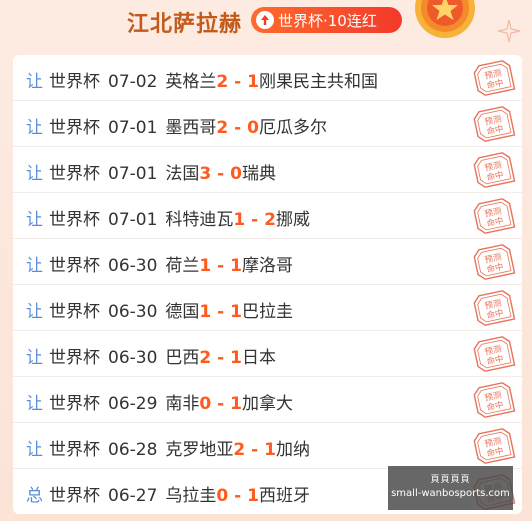 The image size is (532, 521). Describe the element at coordinates (182, 358) in the screenshot. I see `home-team: 巴西` at that location.